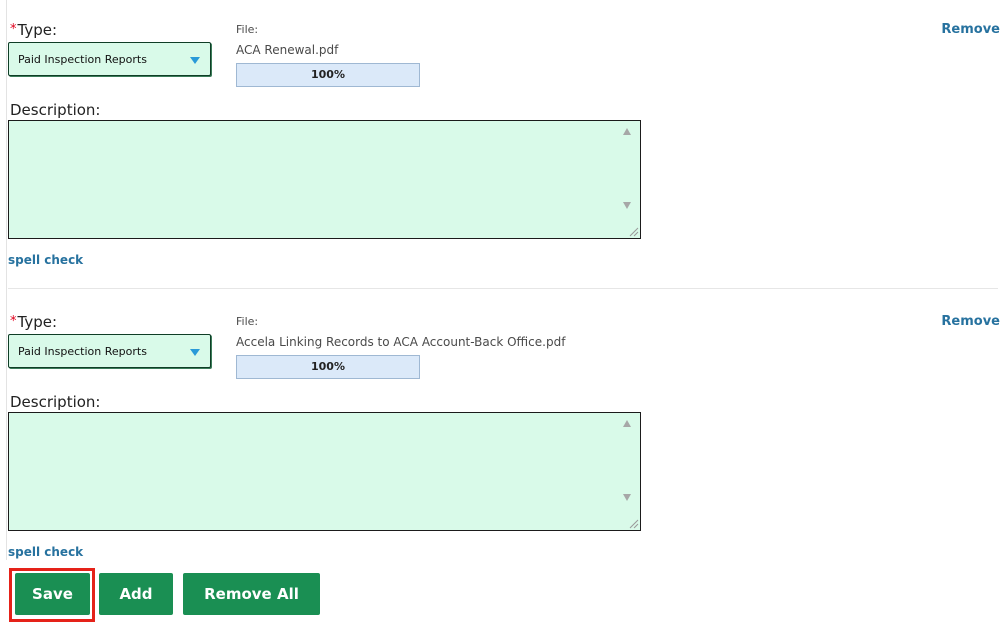 This screenshot has height=623, width=1003. Describe the element at coordinates (52, 594) in the screenshot. I see `save-button: Save` at that location.